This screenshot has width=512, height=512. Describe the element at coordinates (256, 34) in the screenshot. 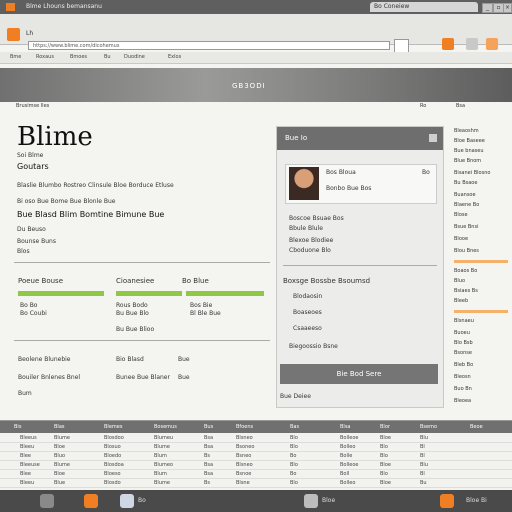

I see `browser-toolbar: Lh https://www.blime.com/dicohemus` at that location.